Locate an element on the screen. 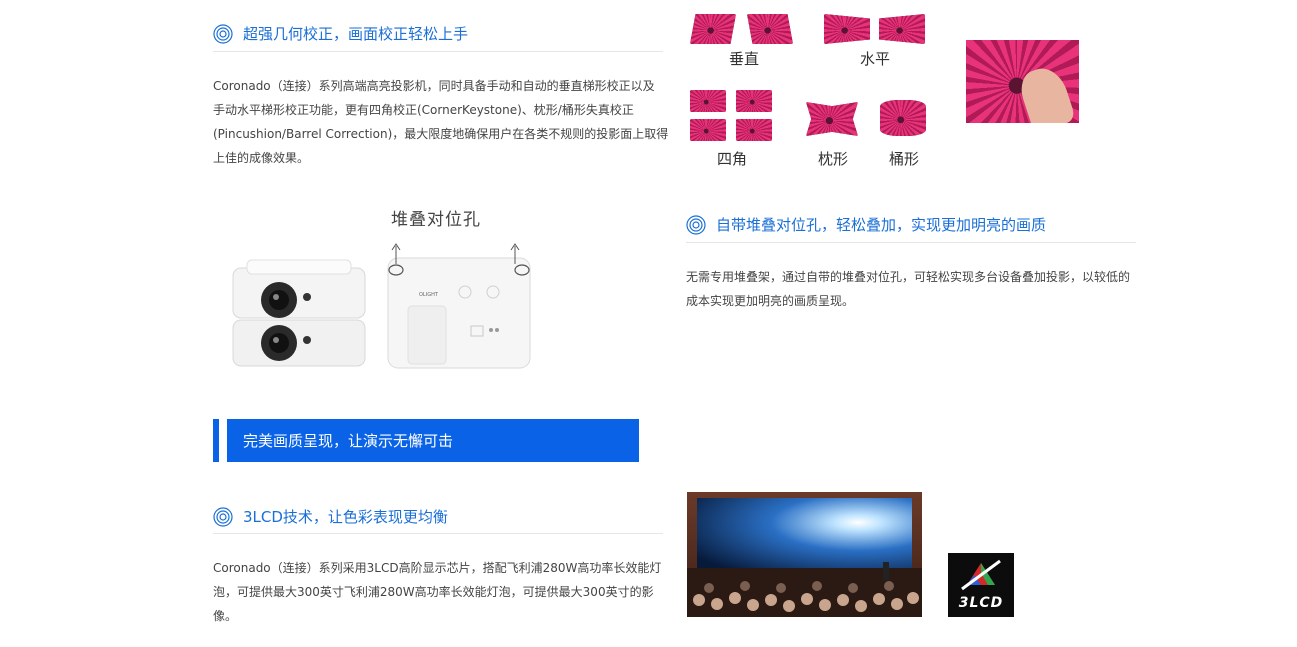  banner-accent-bar is located at coordinates (216, 440).